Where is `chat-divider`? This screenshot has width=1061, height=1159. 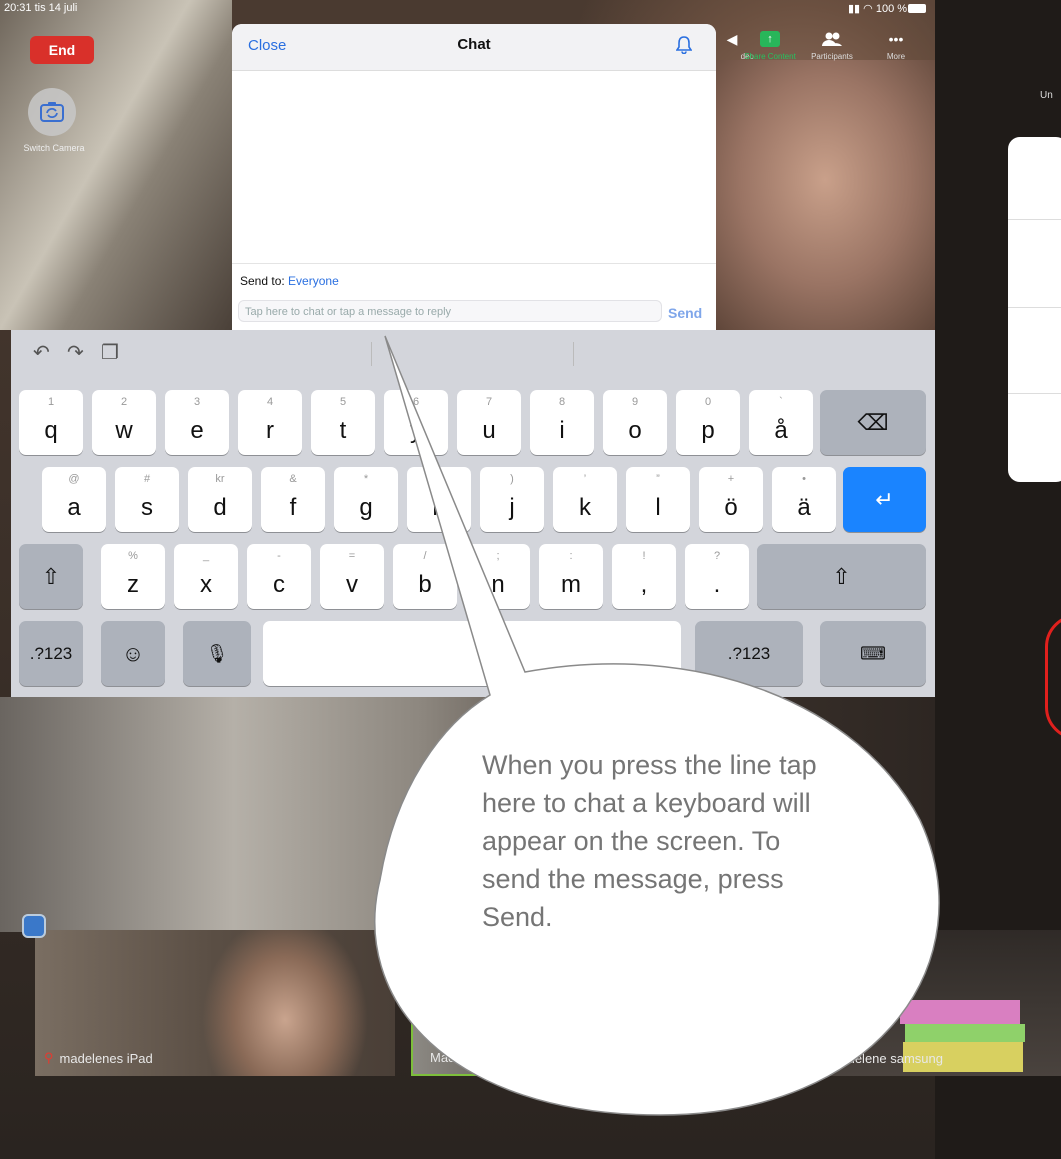
chat-divider is located at coordinates (474, 263).